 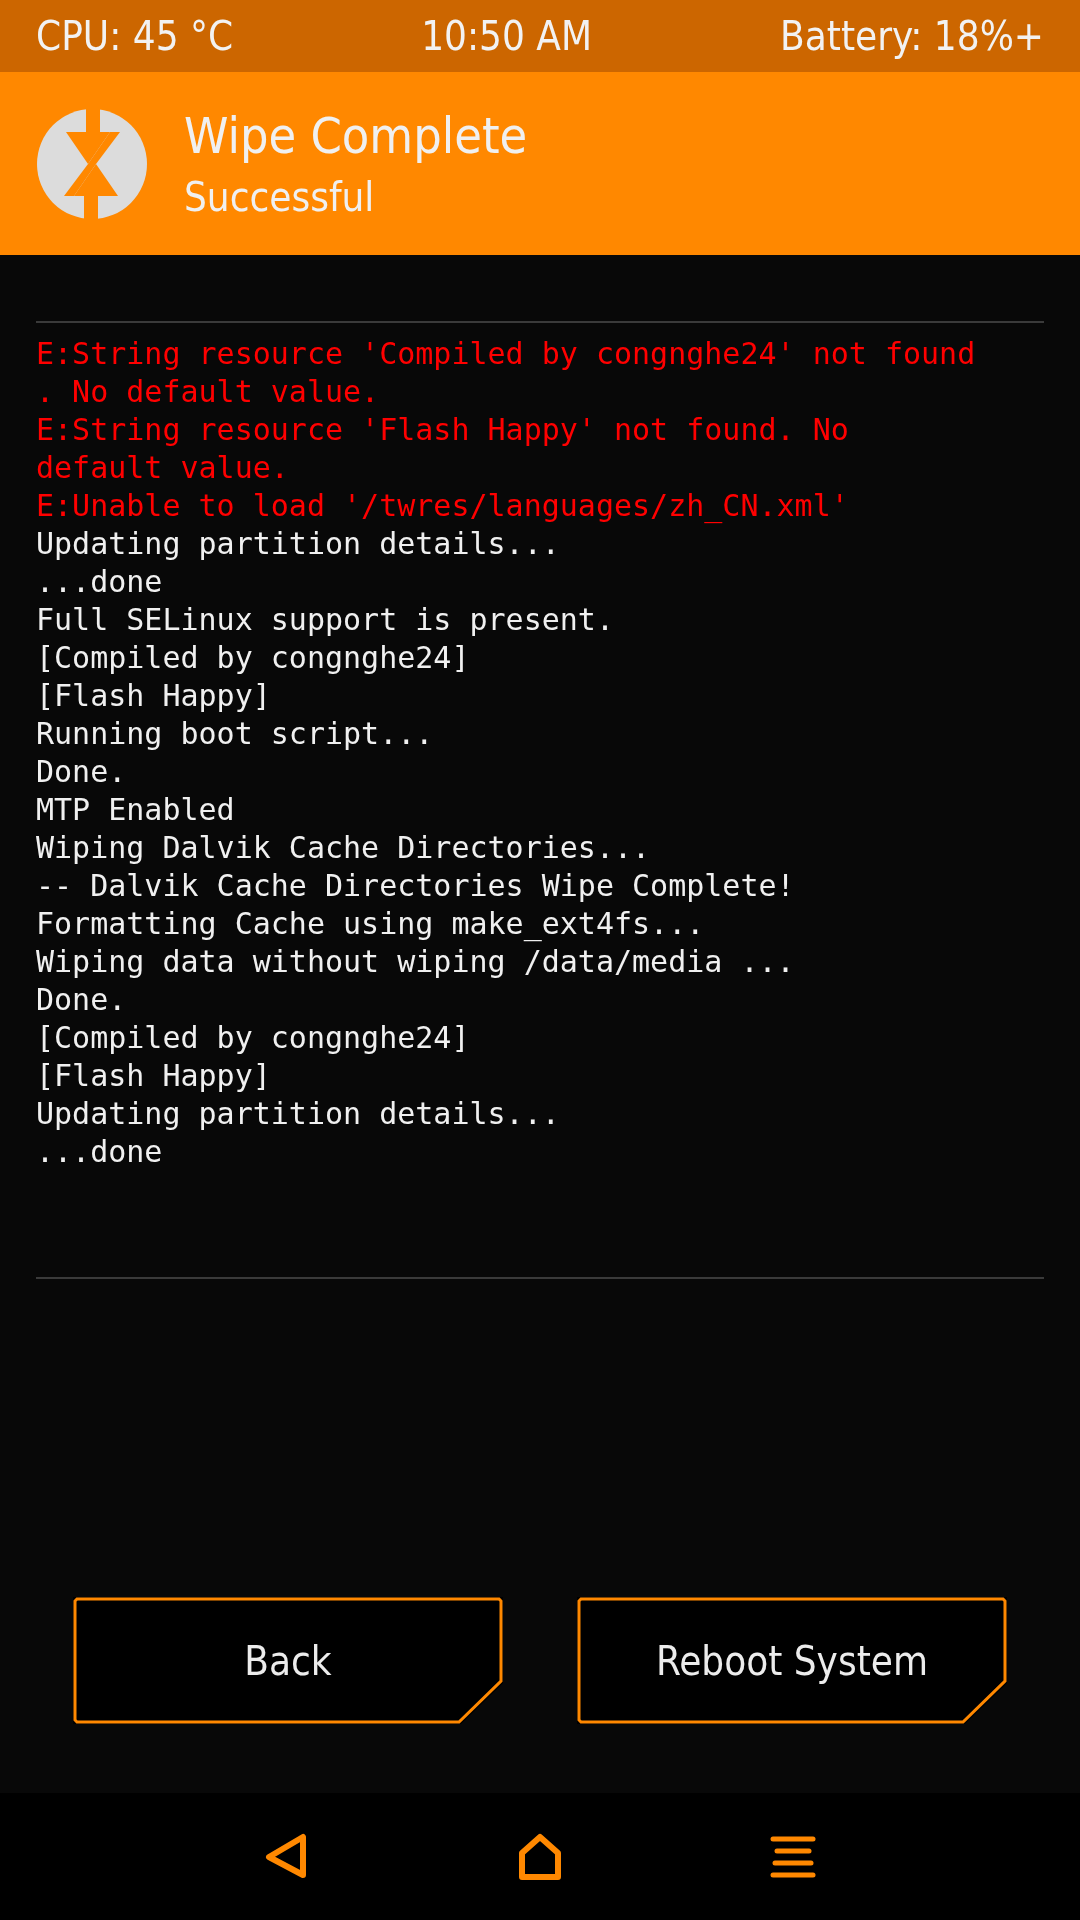 I want to click on action-button: Reboot System, so click(x=792, y=1660).